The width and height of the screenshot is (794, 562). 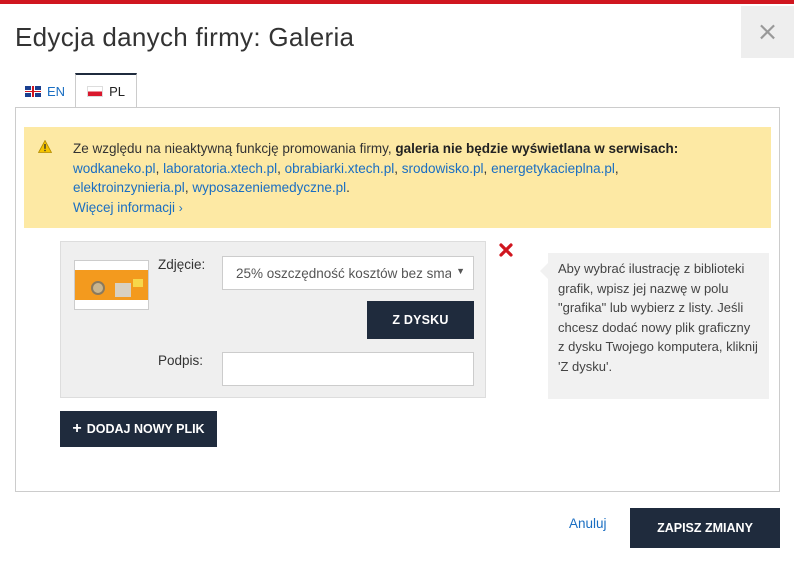 I want to click on photo-select: 25% oszczędność kosztów bez smarowania ▼, so click(x=348, y=273).